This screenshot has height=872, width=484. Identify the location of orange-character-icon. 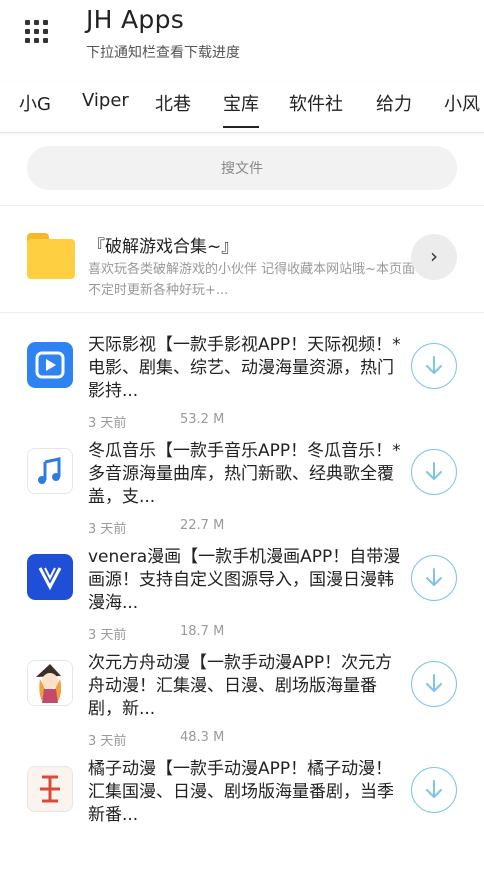
(50, 789).